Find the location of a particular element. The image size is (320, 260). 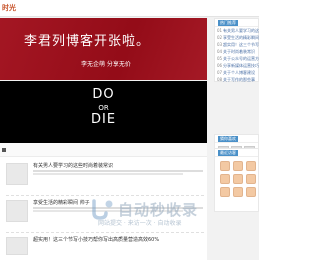

hero-subtitle: 李无企萌 分享无价 is located at coordinates (106, 64).